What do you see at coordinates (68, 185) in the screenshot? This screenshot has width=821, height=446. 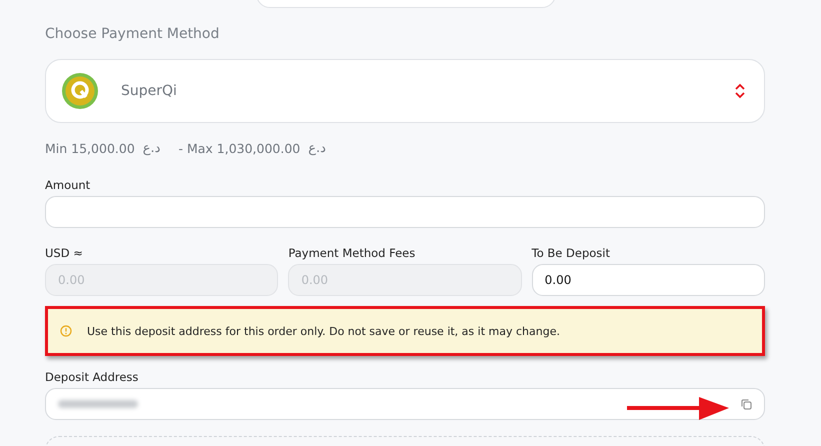 I see `field-label: Amount` at bounding box center [68, 185].